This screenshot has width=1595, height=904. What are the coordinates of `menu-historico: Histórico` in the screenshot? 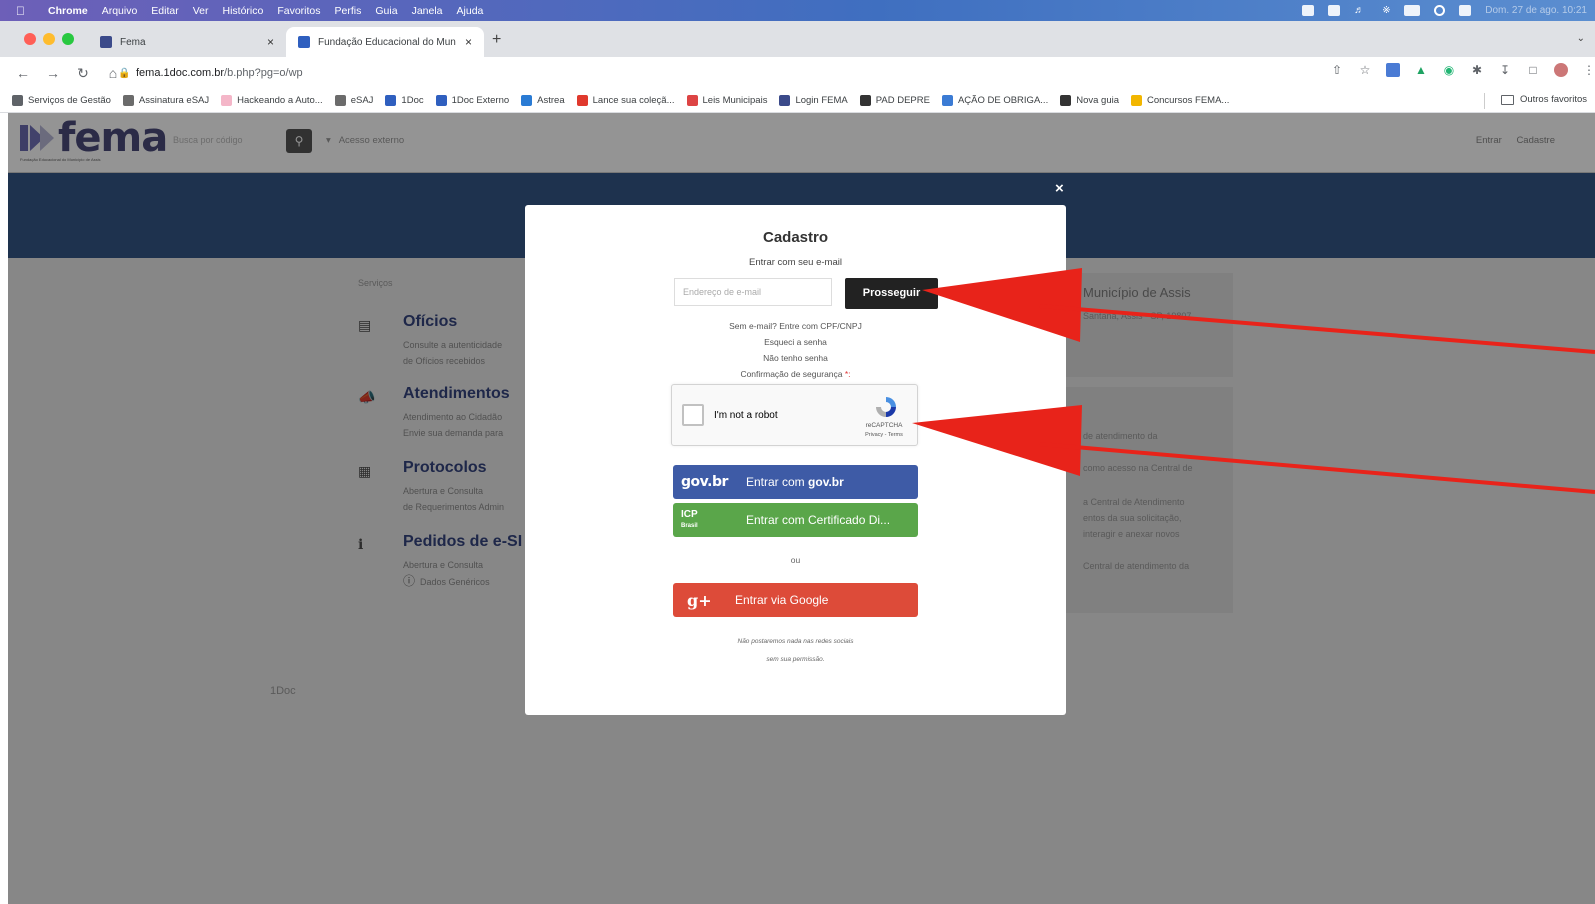 It's located at (243, 11).